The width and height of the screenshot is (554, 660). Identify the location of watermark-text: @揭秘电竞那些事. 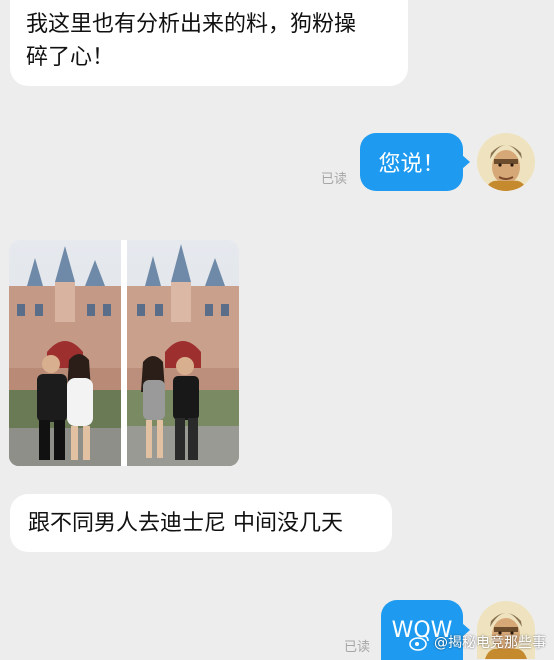
(490, 643).